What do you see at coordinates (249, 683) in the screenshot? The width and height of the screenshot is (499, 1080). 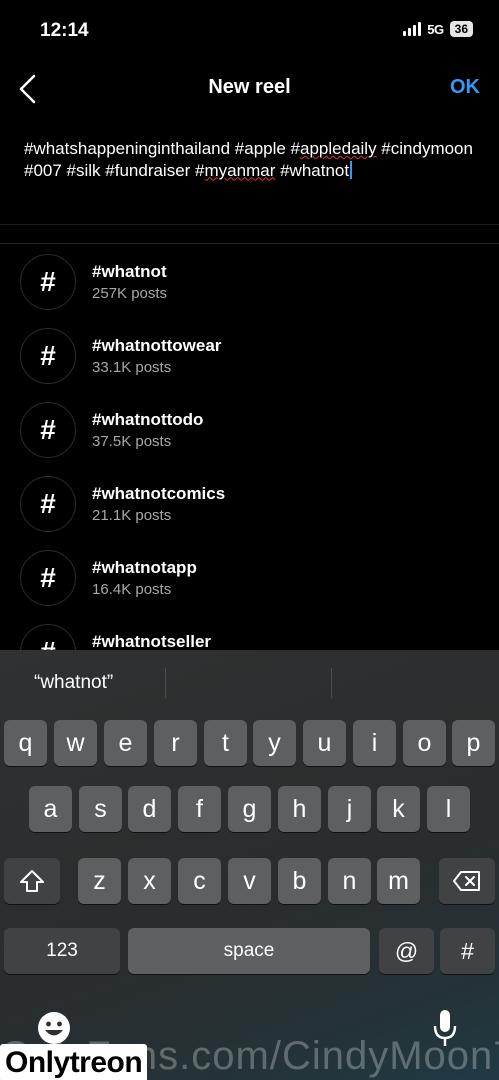 I see `predictive-bar: “whatnot”` at bounding box center [249, 683].